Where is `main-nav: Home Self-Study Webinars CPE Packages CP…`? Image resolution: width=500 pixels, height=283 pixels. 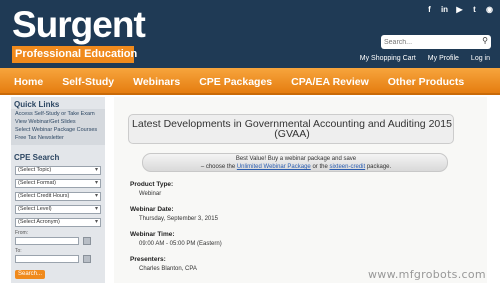
main-nav: Home Self-Study Webinars CPE Packages CP… is located at coordinates (250, 81).